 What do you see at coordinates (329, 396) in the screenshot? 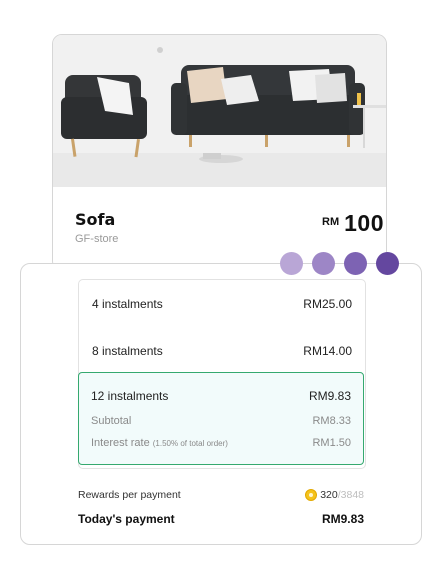
I see `selected-amount: RM9.83` at bounding box center [329, 396].